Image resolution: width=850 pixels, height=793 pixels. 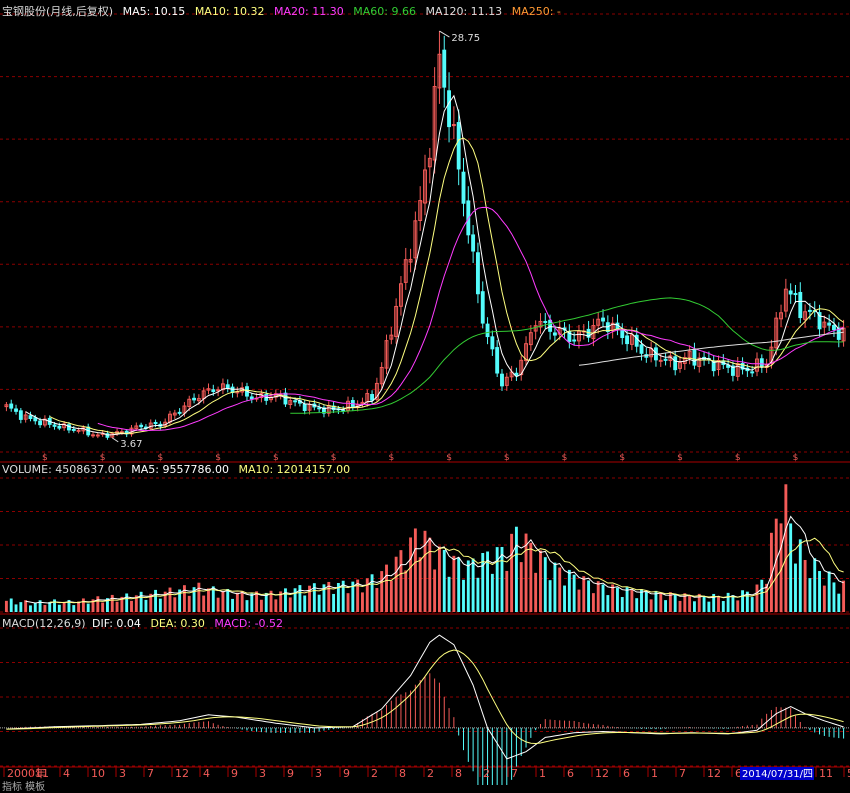 What do you see at coordinates (154, 11) in the screenshot?
I see `ma5-label: MA5: 10.15` at bounding box center [154, 11].